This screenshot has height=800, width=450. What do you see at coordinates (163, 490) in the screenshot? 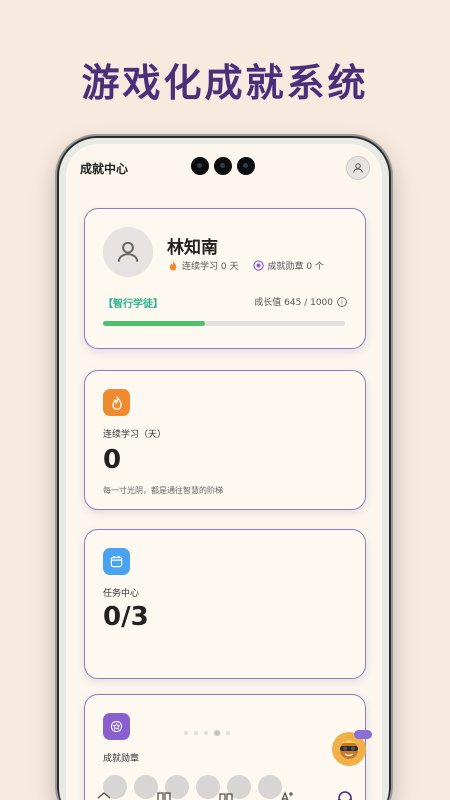
I see `streak-subtitle: 每一寸光阴，都是通往智慧的阶梯` at bounding box center [163, 490].